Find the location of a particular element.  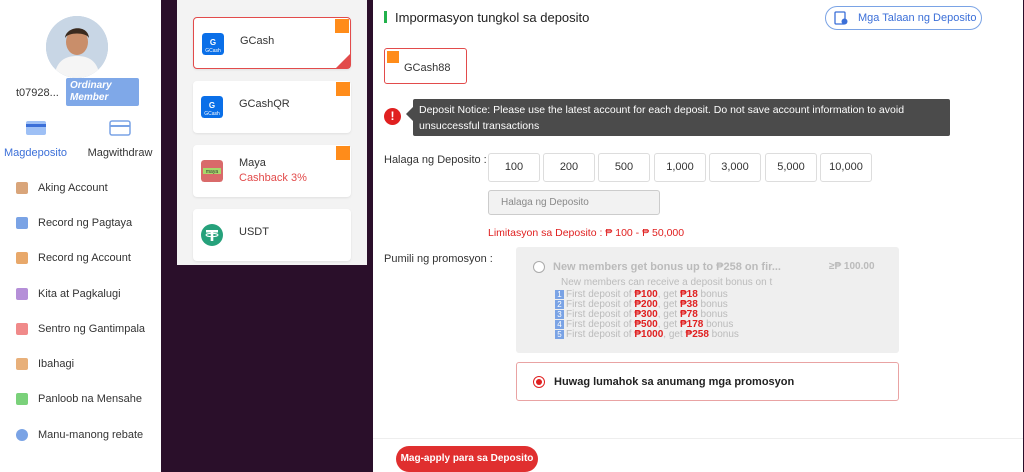

reward-icon is located at coordinates (22, 329).